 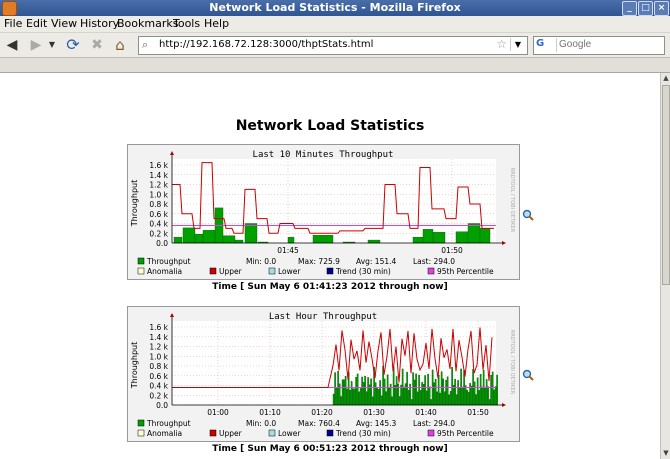 I want to click on menu-file: File, so click(x=13, y=23).